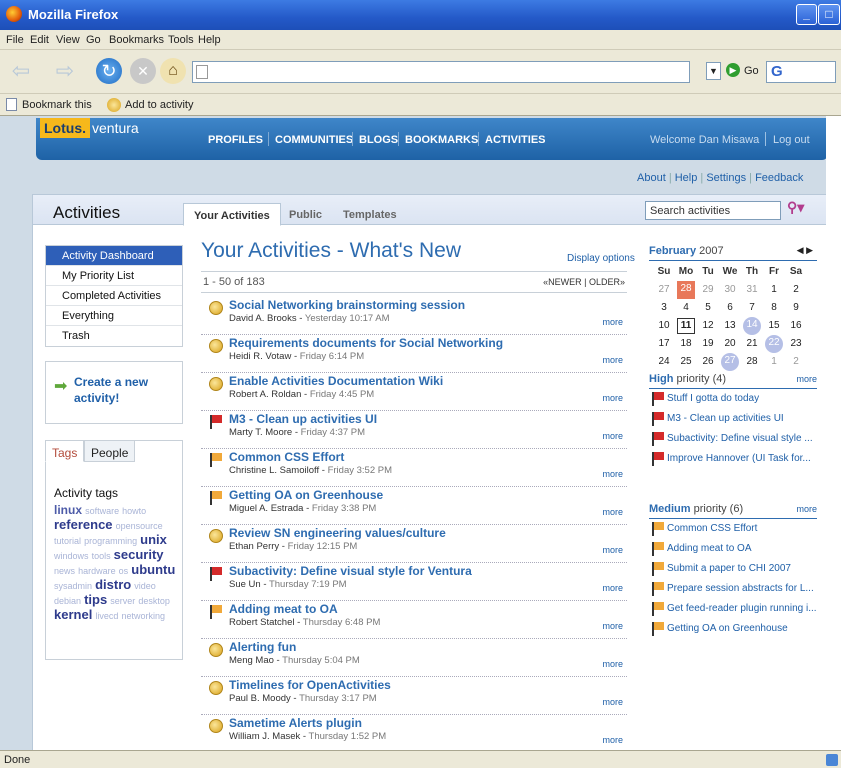 The image size is (841, 768). I want to click on tag-link: howto, so click(134, 511).